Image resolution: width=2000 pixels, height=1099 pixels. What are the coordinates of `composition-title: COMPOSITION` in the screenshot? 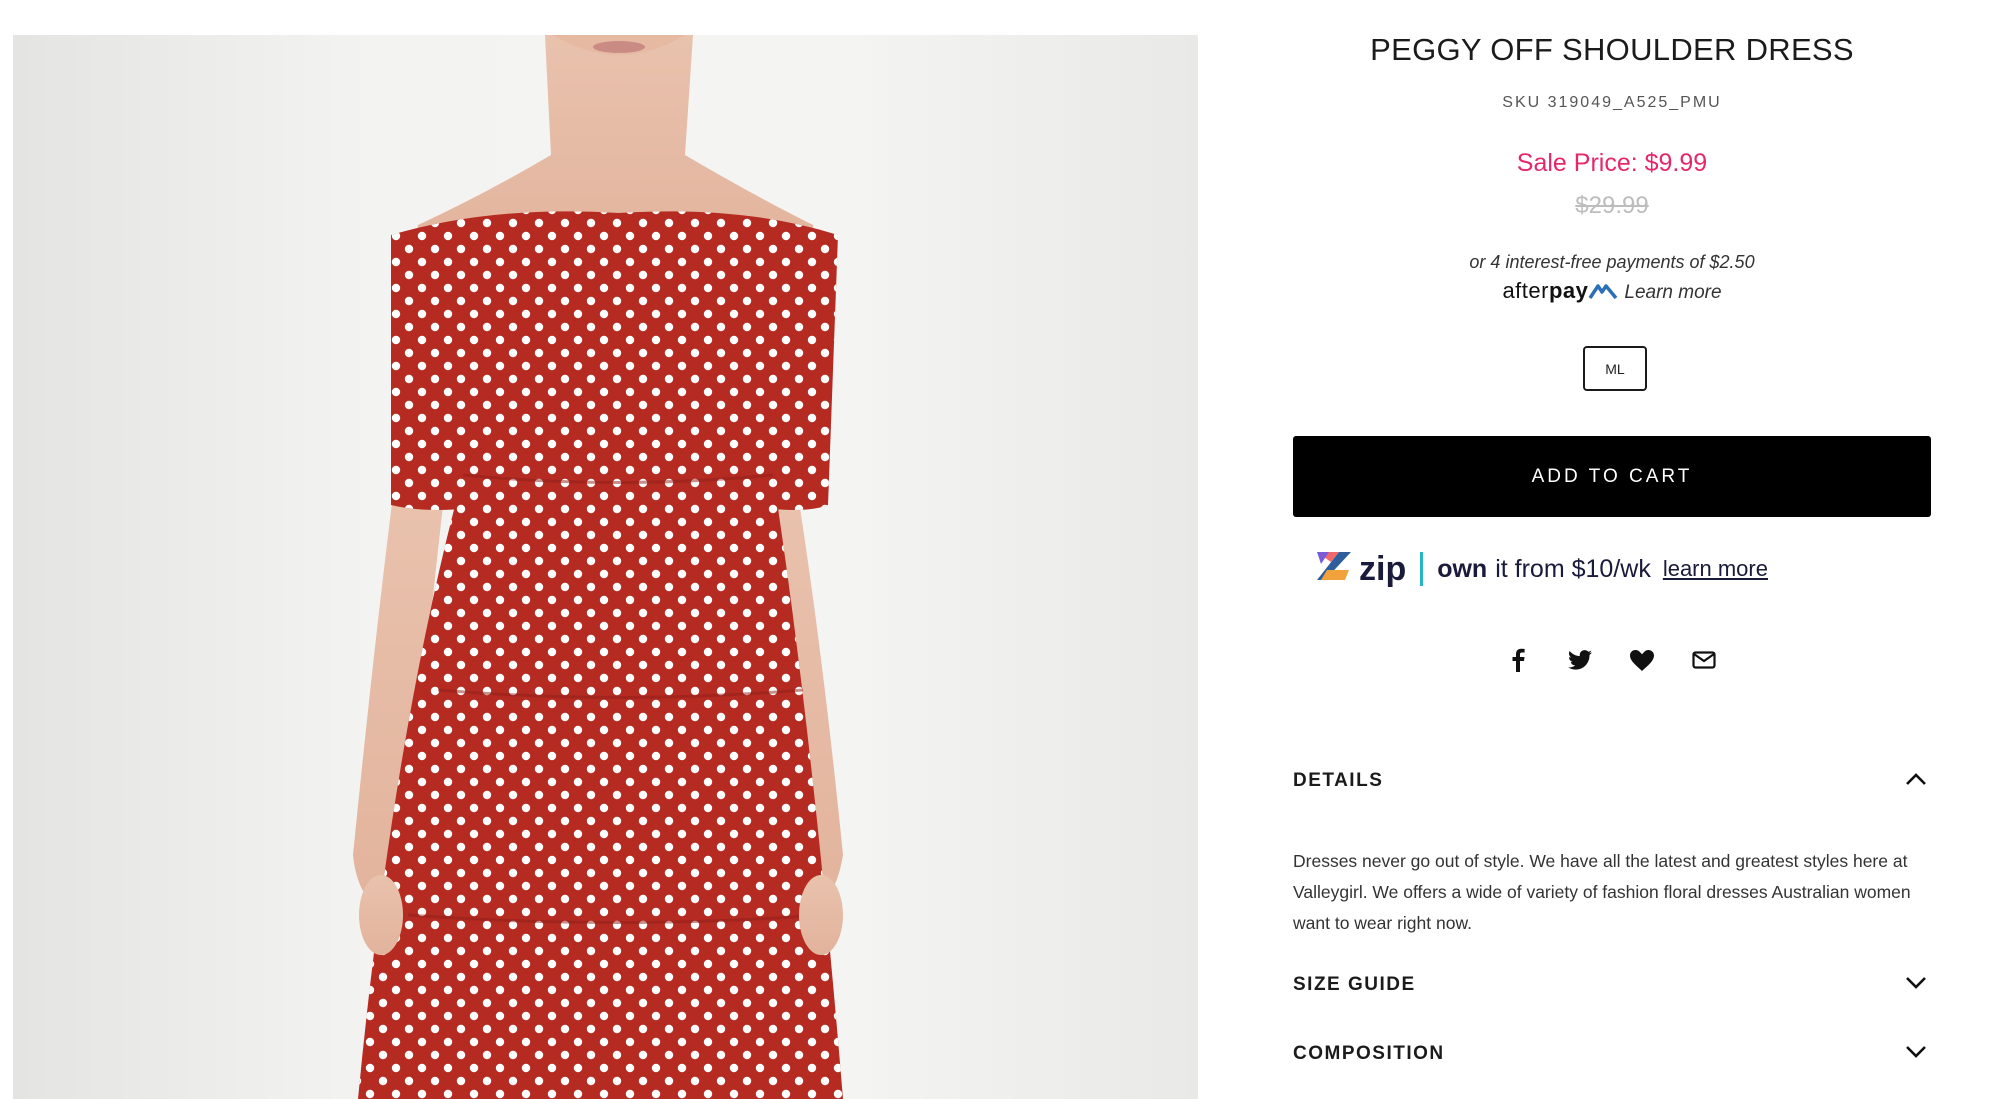 It's located at (1369, 1053).